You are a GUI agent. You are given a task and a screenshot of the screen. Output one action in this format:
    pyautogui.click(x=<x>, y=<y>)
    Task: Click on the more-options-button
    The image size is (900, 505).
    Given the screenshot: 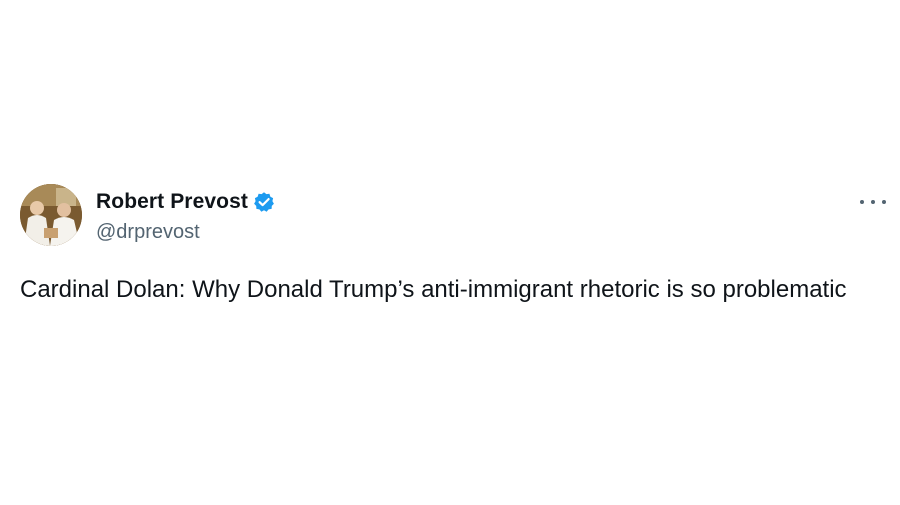 What is the action you would take?
    pyautogui.click(x=873, y=202)
    